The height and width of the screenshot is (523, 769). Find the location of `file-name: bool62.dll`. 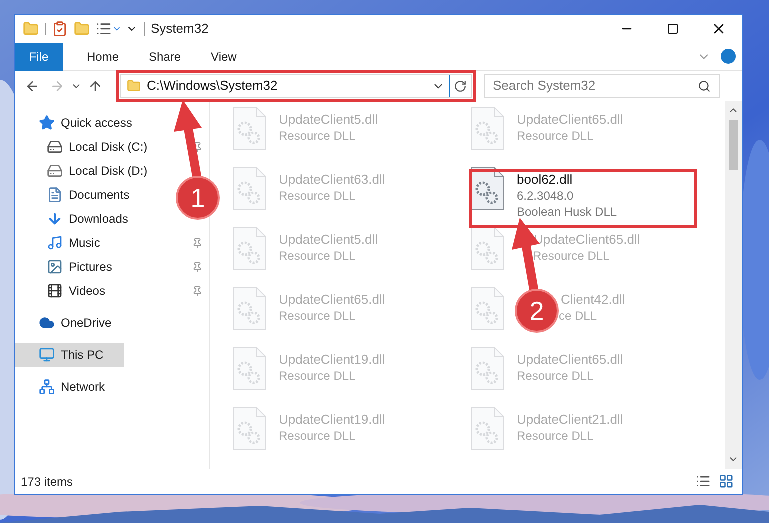

file-name: bool62.dll is located at coordinates (545, 180).